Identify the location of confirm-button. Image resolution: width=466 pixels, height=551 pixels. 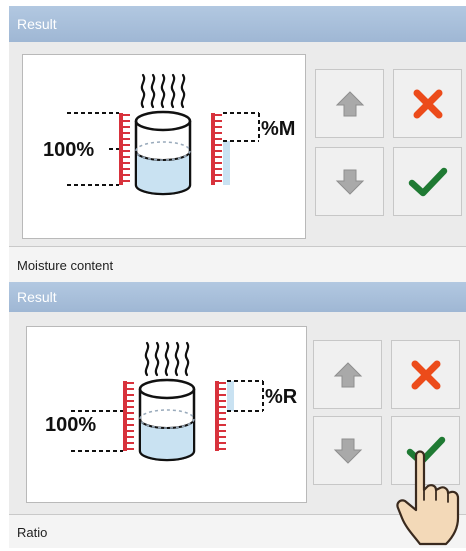
(427, 181).